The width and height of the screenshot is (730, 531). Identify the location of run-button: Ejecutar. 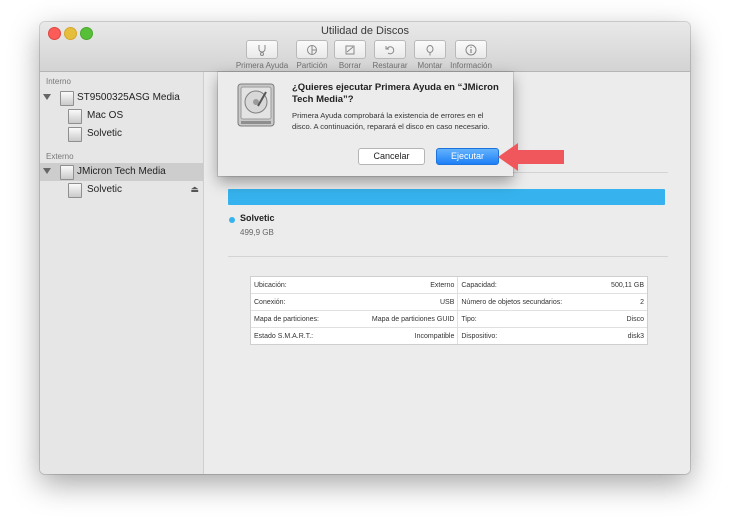
(467, 156).